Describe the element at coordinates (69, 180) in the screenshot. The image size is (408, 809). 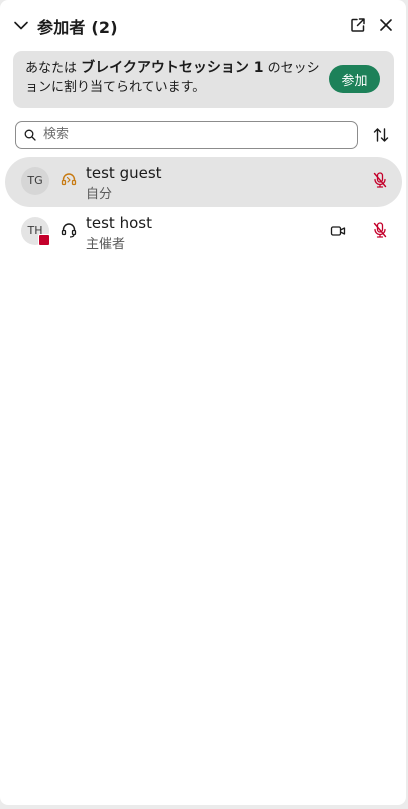
I see `headset-connected-icon` at that location.